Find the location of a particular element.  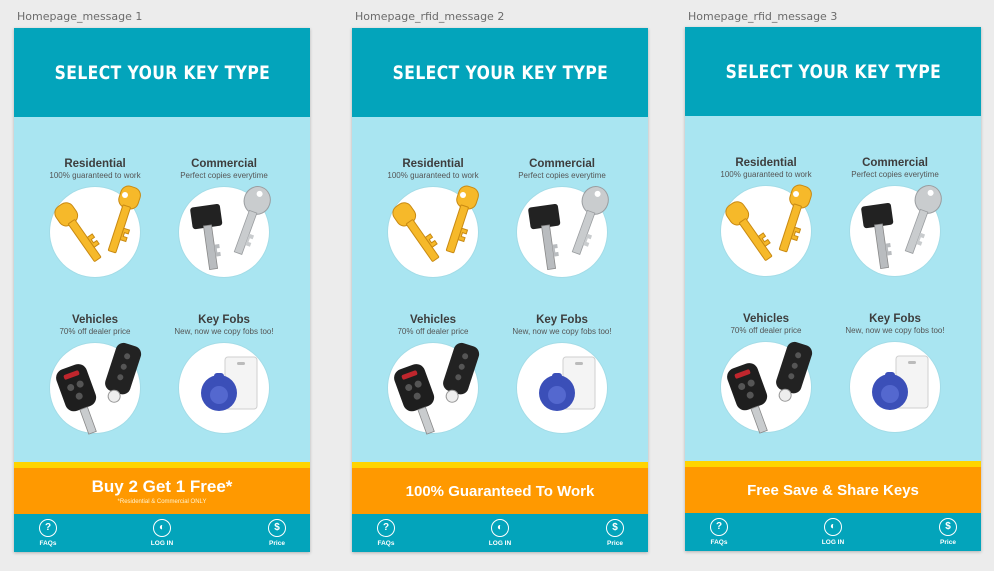

promo-footnote: *Residential & Commercial ONLY is located at coordinates (162, 502).